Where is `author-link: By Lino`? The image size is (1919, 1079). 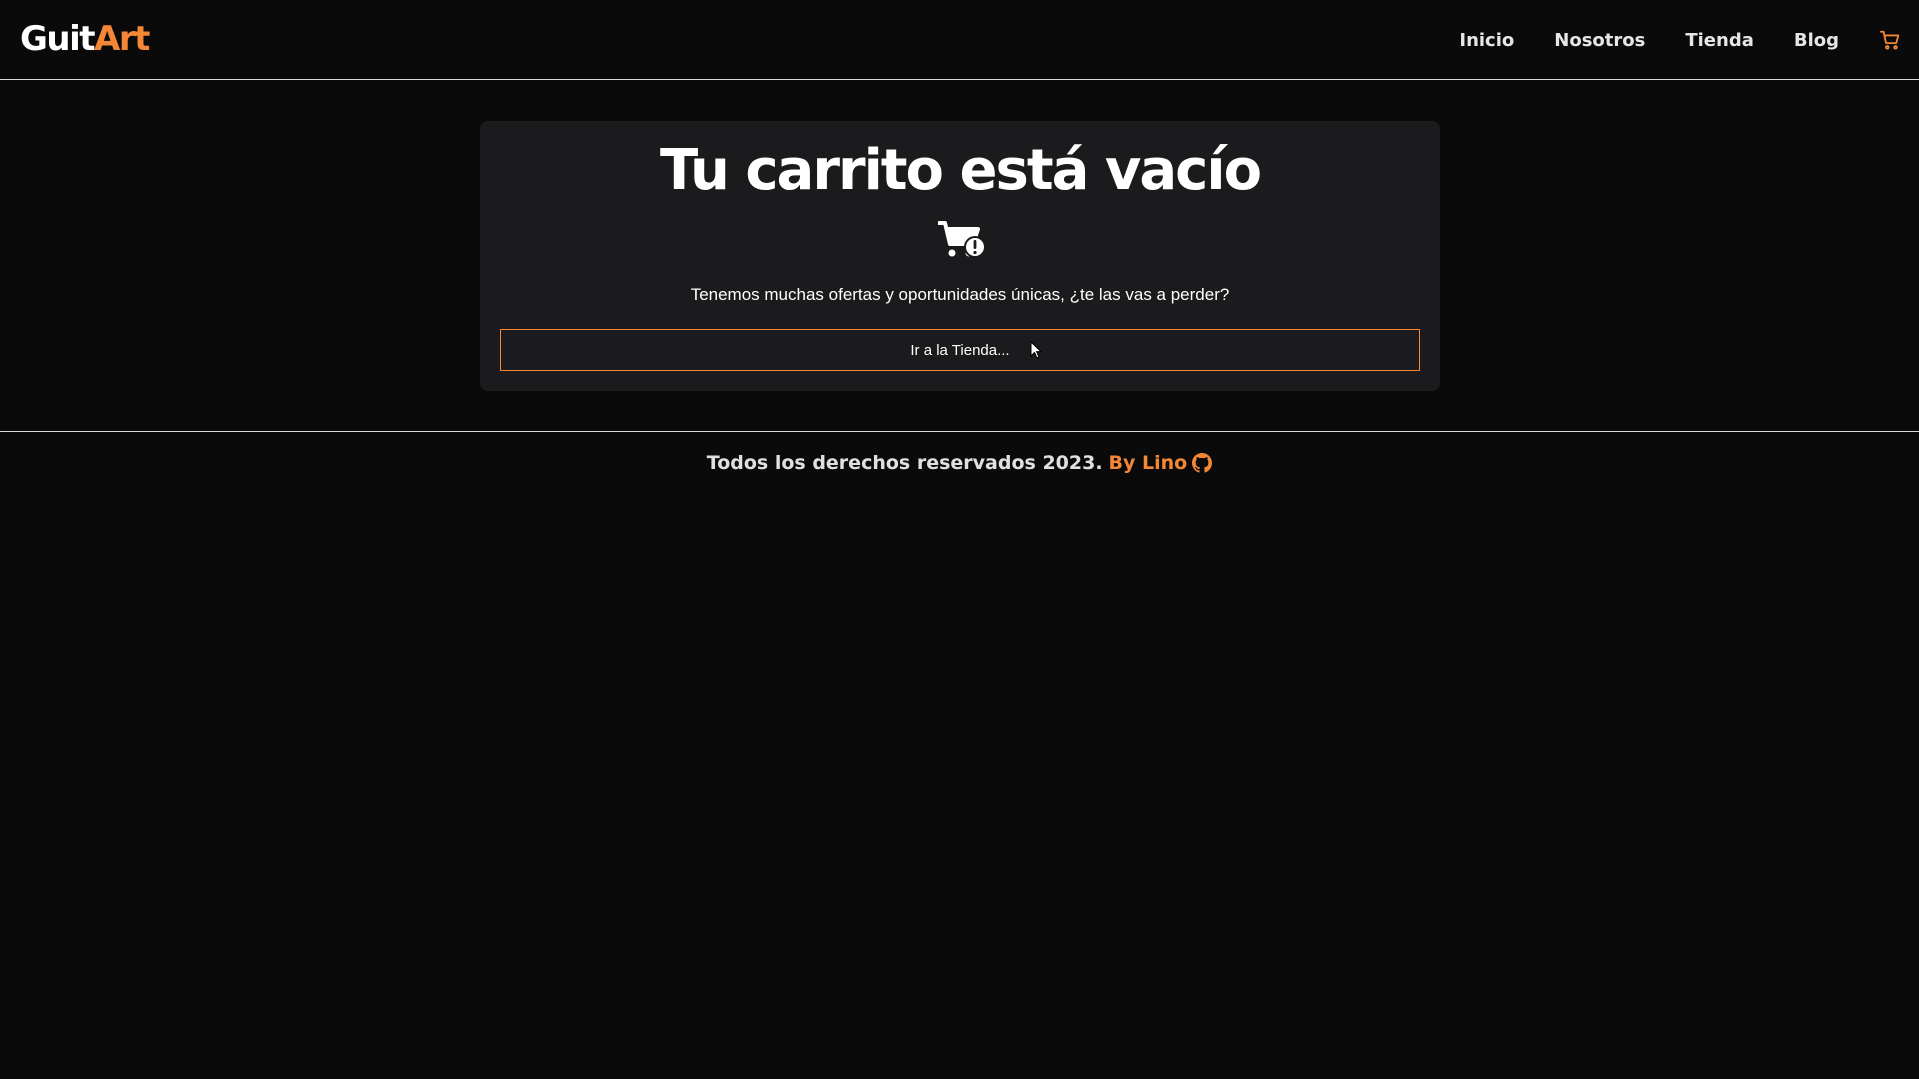
author-link: By Lino is located at coordinates (1148, 463).